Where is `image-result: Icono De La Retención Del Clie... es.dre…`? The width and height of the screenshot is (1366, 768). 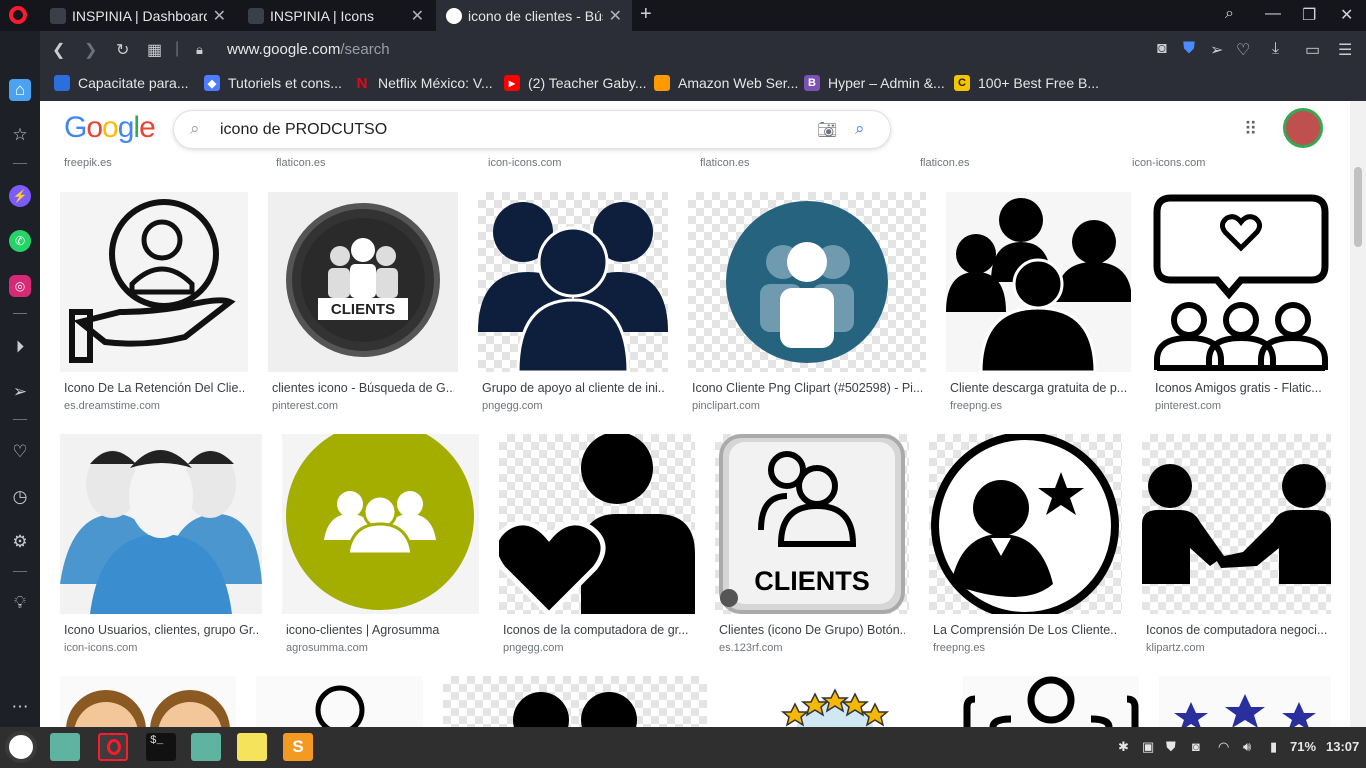
image-result: Icono De La Retención Del Clie... es.dre… is located at coordinates (154, 307).